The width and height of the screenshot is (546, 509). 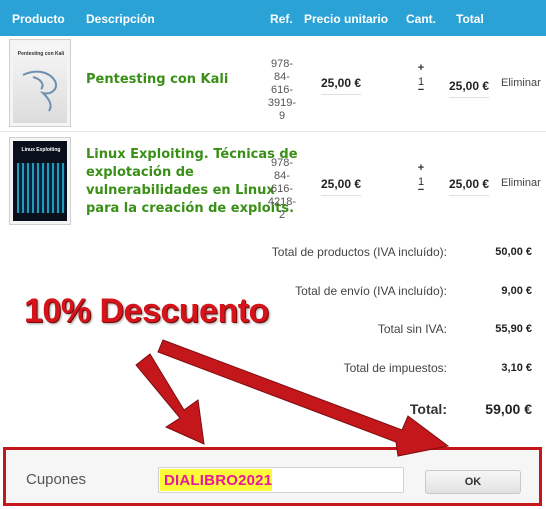 I want to click on product-title: Pentesting con Kali, so click(x=157, y=80).